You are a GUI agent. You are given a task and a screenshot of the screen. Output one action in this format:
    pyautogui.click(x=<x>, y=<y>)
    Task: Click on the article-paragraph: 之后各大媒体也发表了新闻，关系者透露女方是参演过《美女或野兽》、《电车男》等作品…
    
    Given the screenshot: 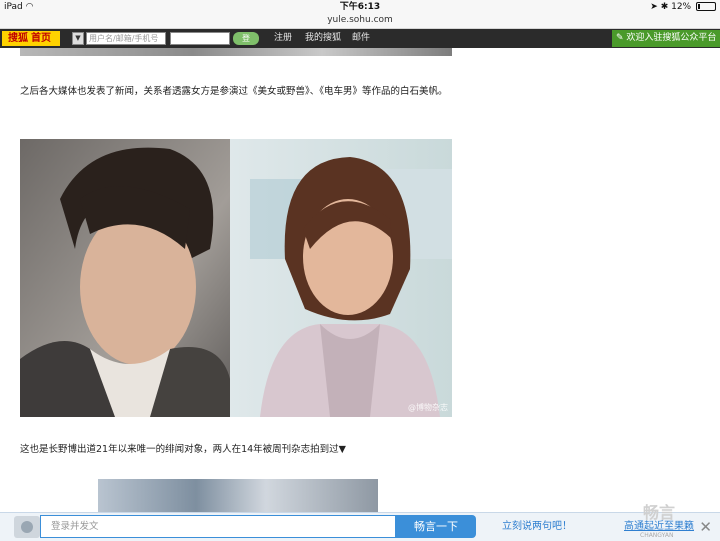 What is the action you would take?
    pyautogui.click(x=234, y=91)
    